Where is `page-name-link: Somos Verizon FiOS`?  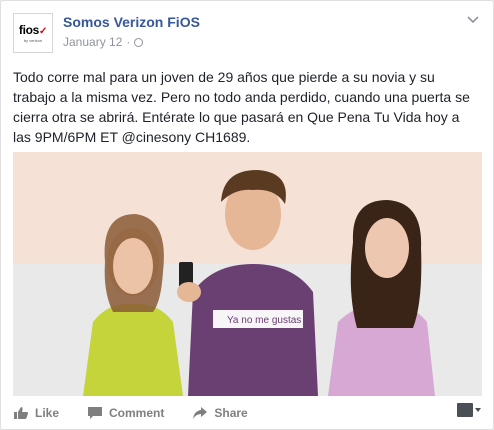 page-name-link: Somos Verizon FiOS is located at coordinates (131, 22).